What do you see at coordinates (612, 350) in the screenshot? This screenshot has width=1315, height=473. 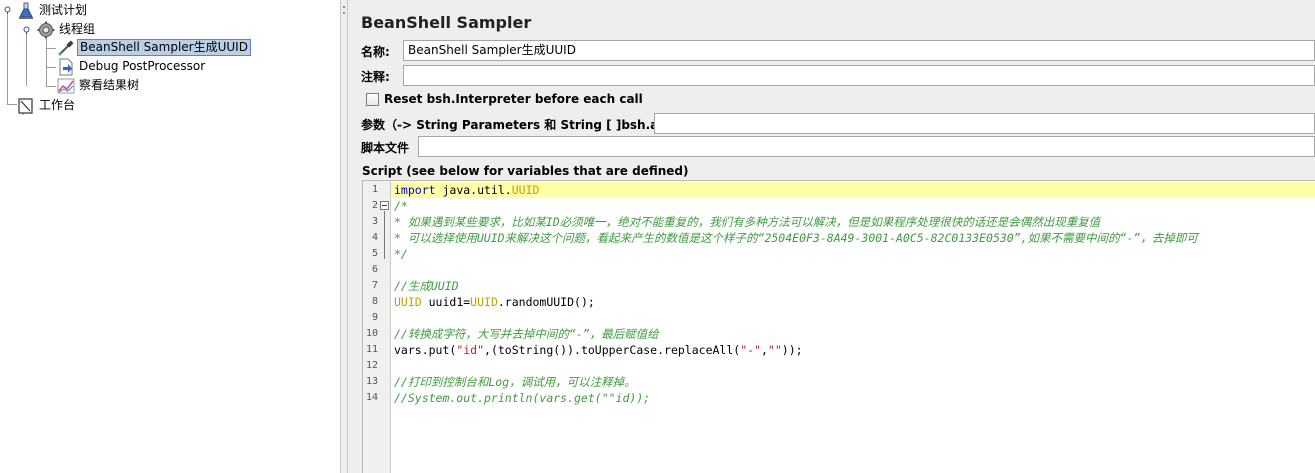 I see `code-token: ,(toString()).toUpperCase.replaceAll(` at bounding box center [612, 350].